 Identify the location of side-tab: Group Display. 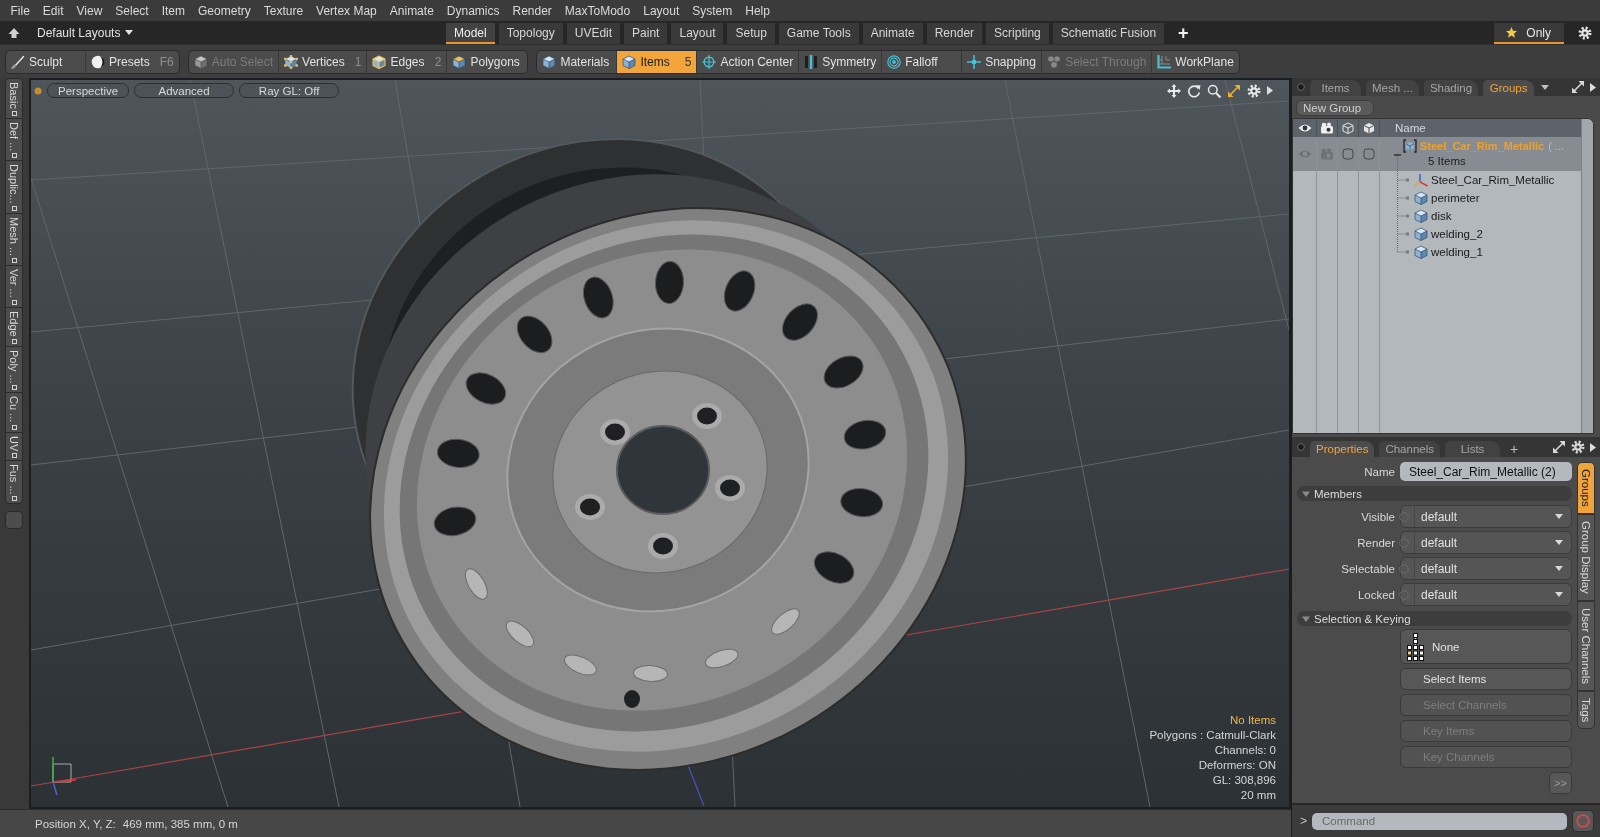
(1586, 557).